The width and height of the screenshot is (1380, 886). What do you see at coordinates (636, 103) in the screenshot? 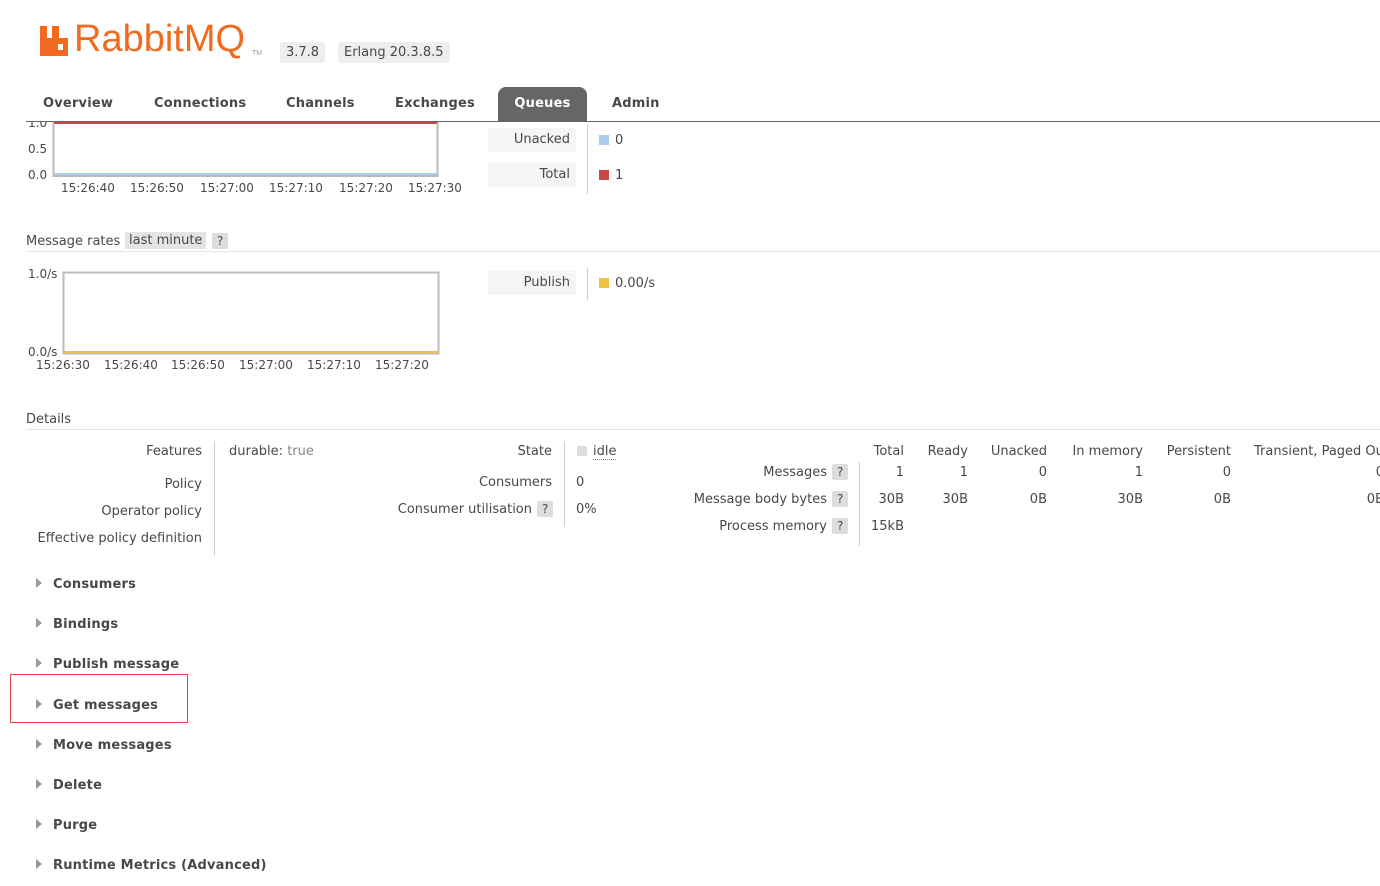
I see `tab-admin: Admin` at bounding box center [636, 103].